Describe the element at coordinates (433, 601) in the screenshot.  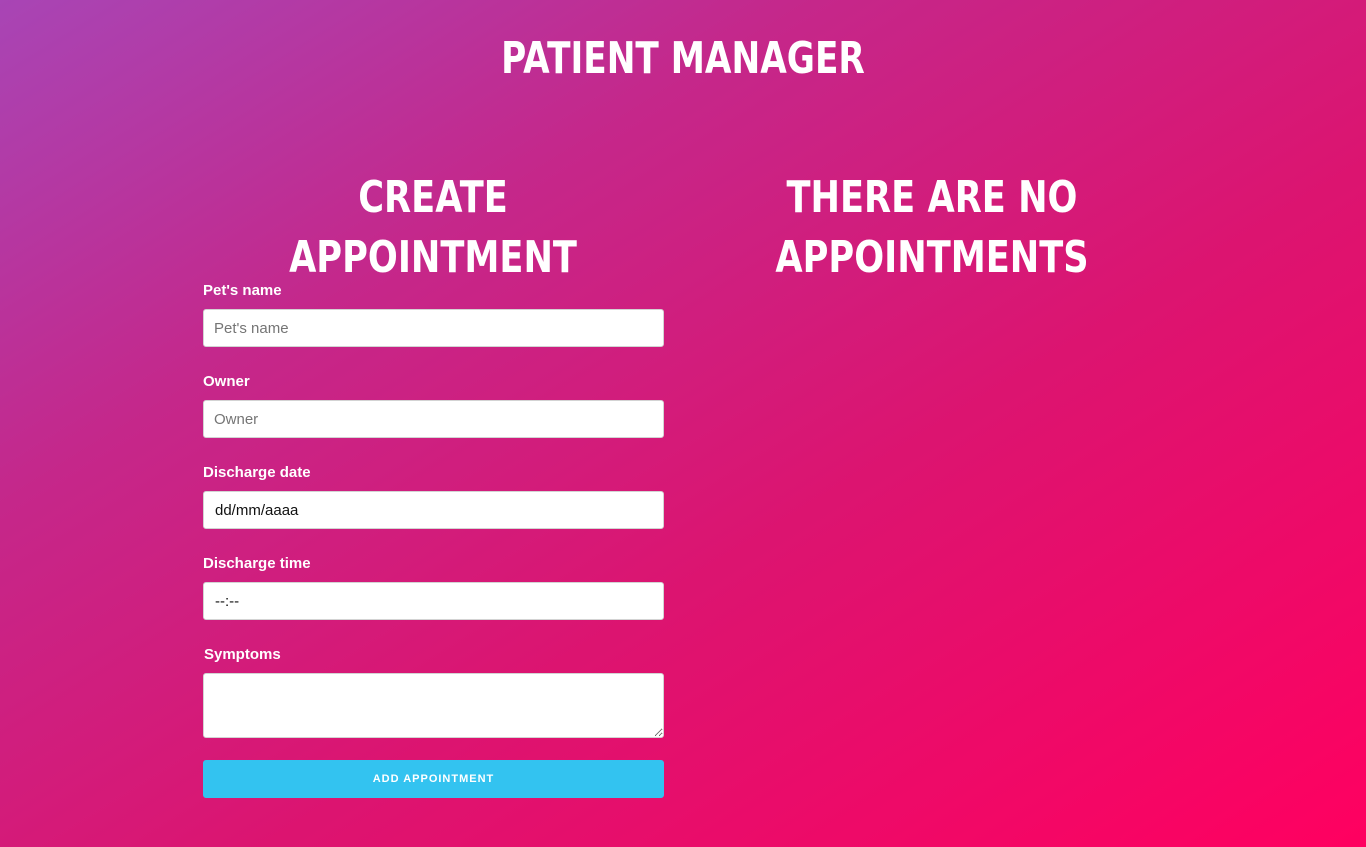
I see `discharge-time-input: --:--` at that location.